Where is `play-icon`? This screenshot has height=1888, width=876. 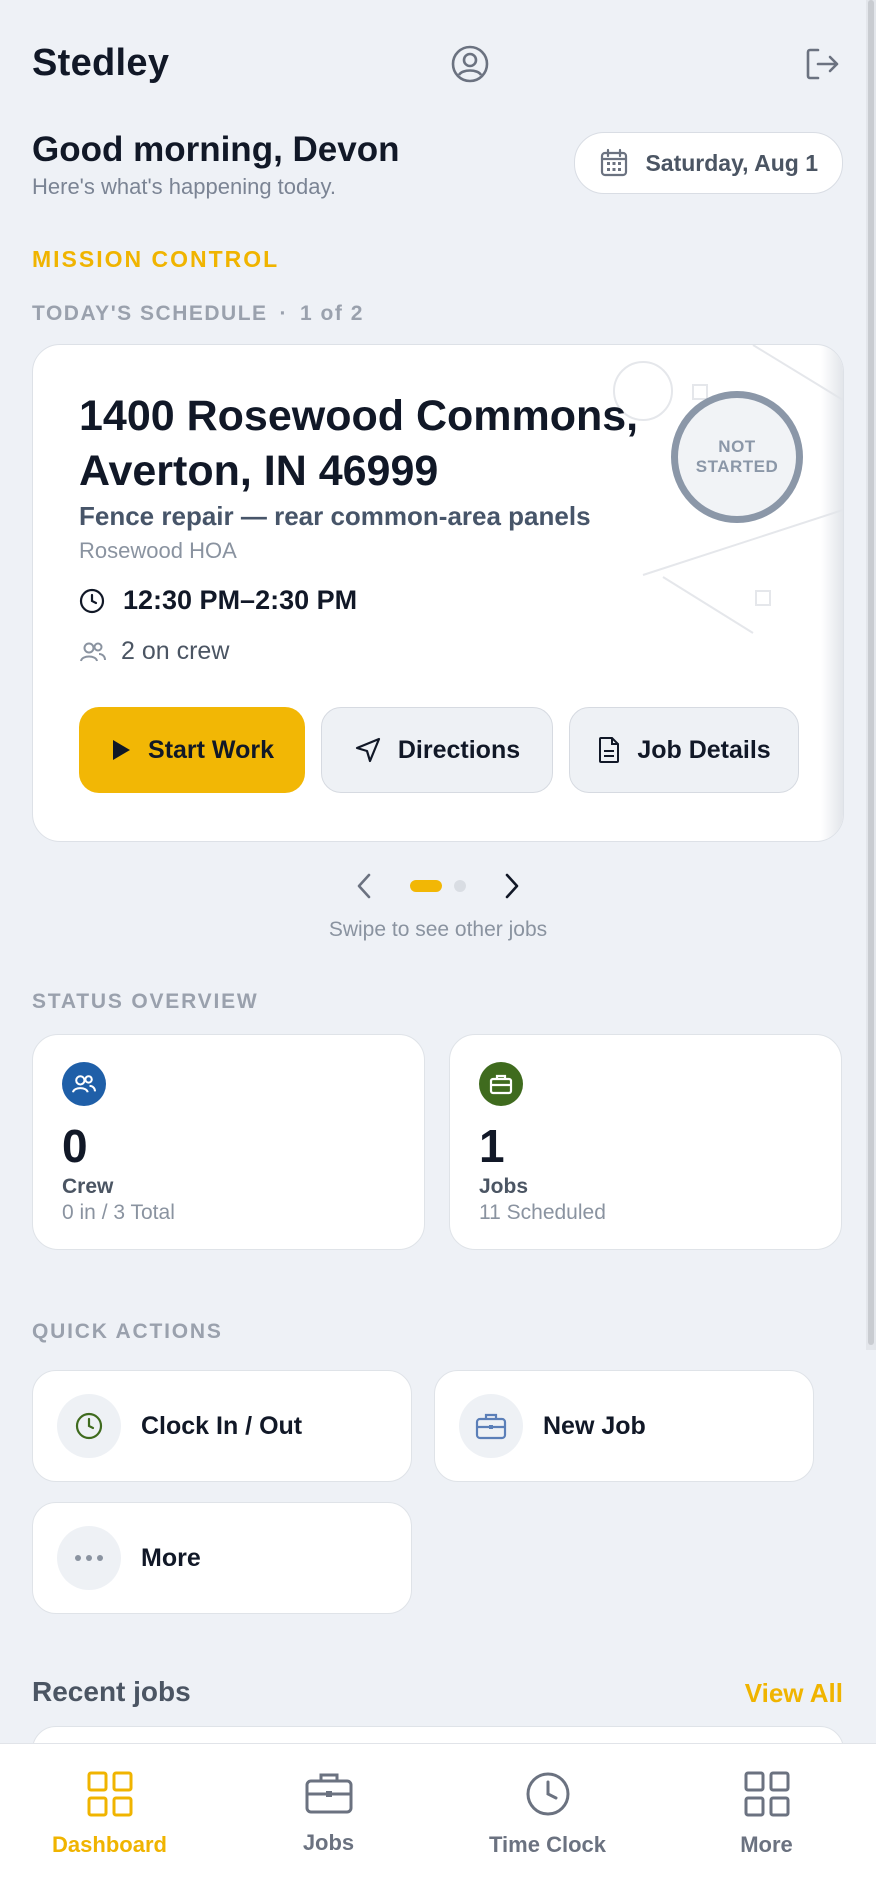 play-icon is located at coordinates (122, 750).